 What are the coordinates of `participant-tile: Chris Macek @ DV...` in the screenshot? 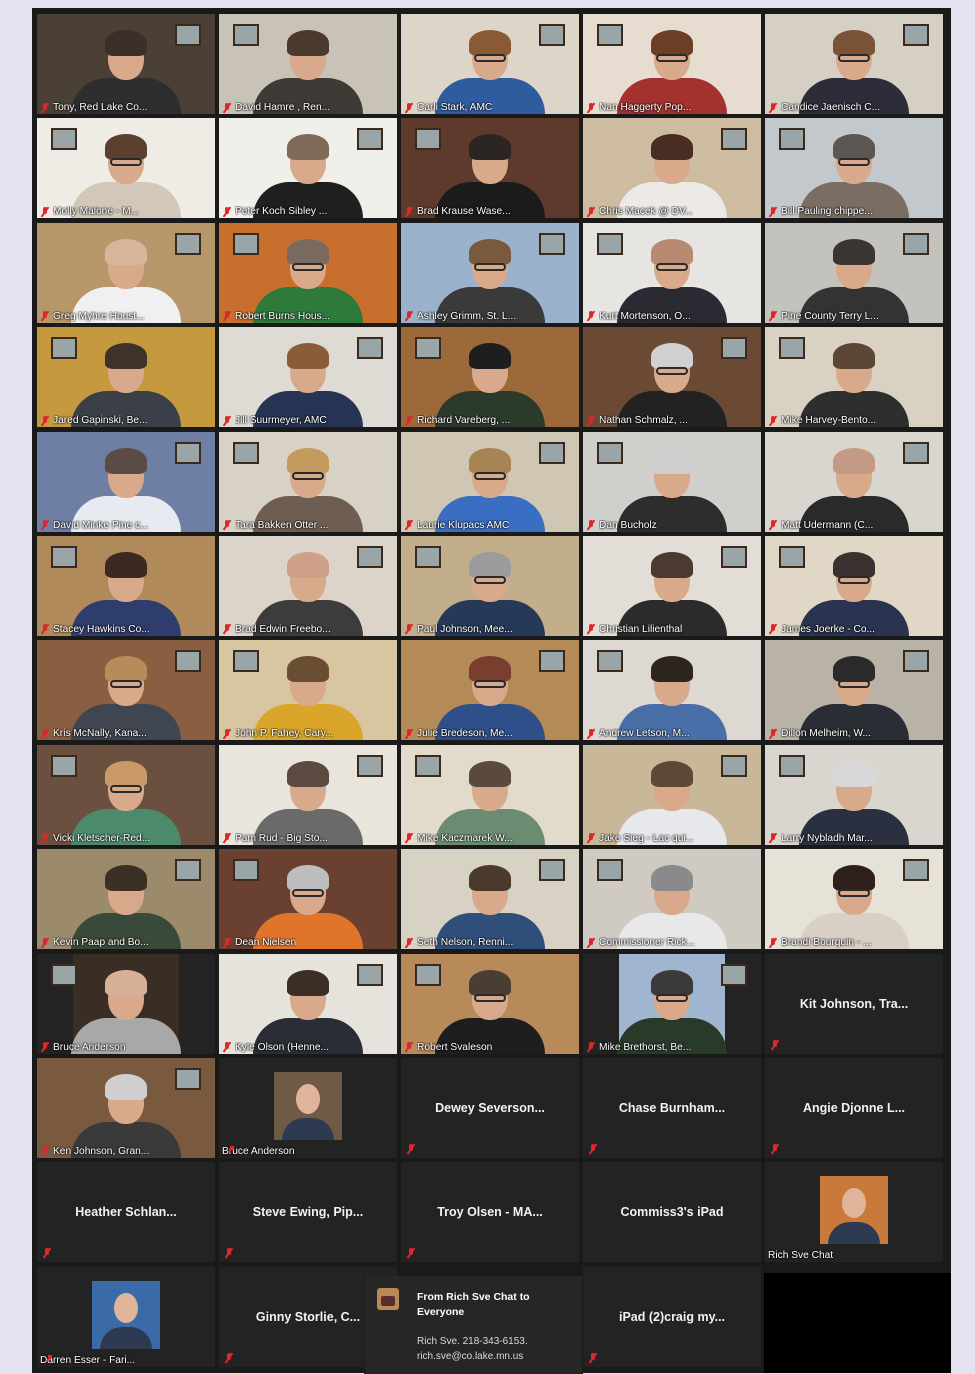 It's located at (672, 168).